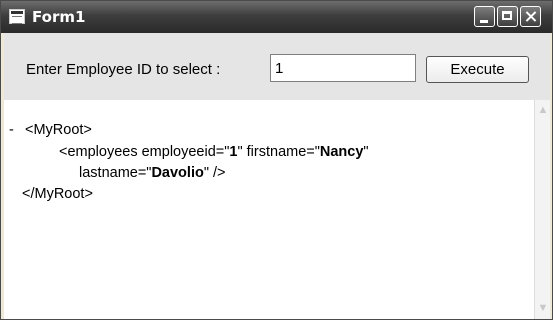 The height and width of the screenshot is (320, 553). What do you see at coordinates (115, 173) in the screenshot?
I see `xml-lastname-attr: lastname="` at bounding box center [115, 173].